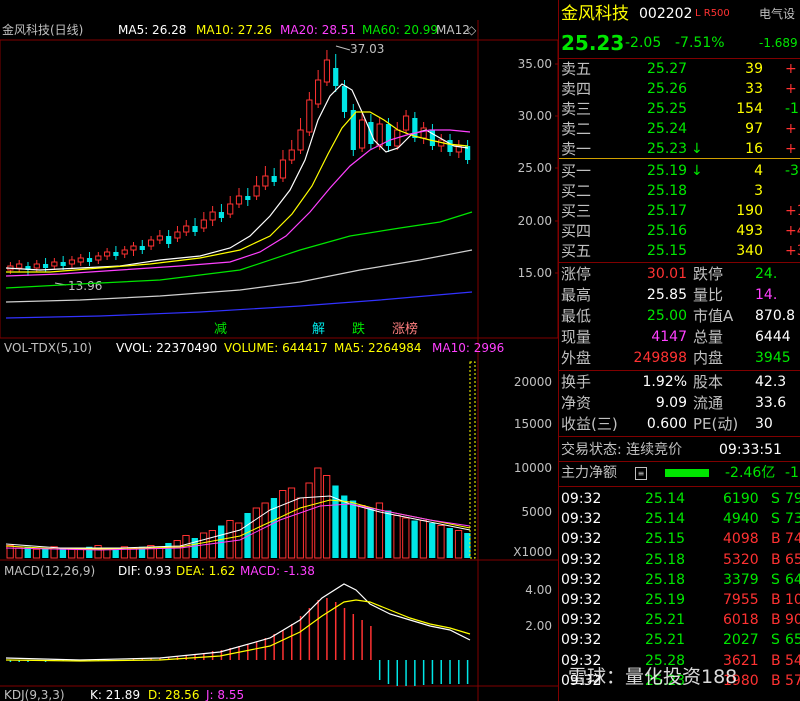 The width and height of the screenshot is (800, 701). I want to click on tick-count: 74, so click(792, 539).